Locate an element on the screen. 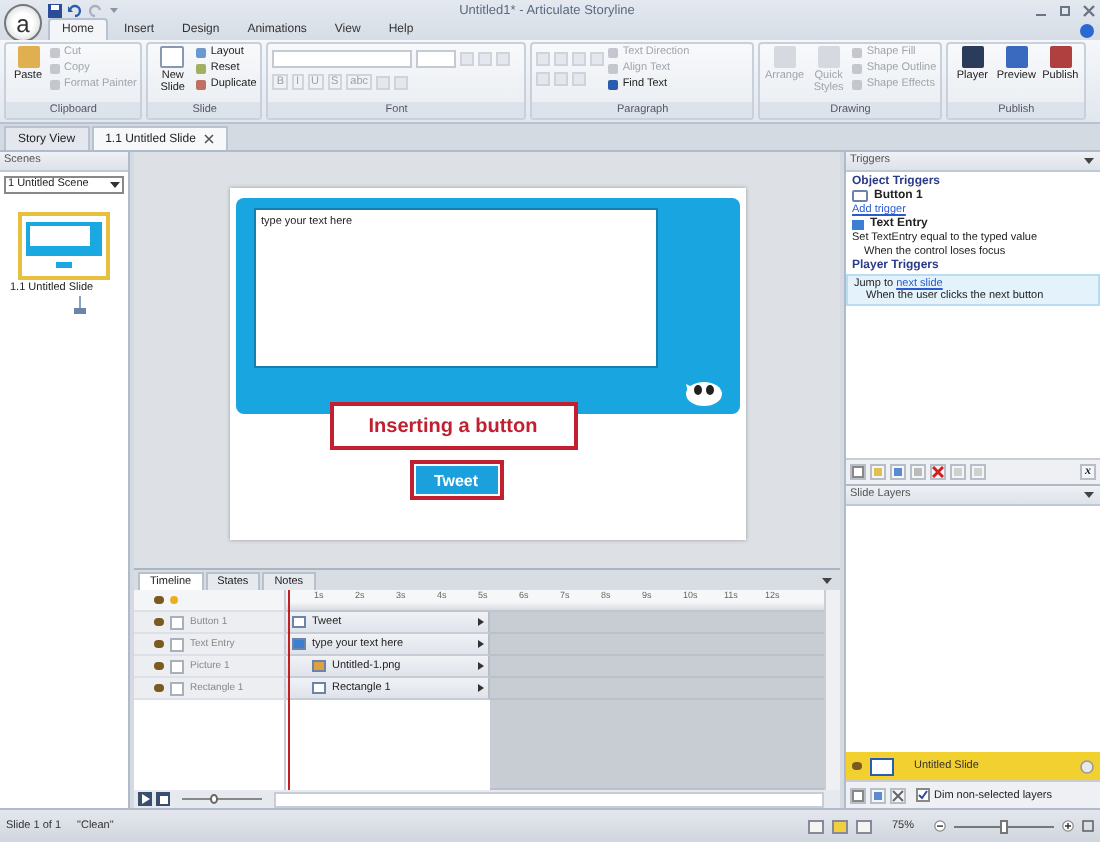 This screenshot has height=842, width=1100. text-entry-icon is located at coordinates (858, 224).